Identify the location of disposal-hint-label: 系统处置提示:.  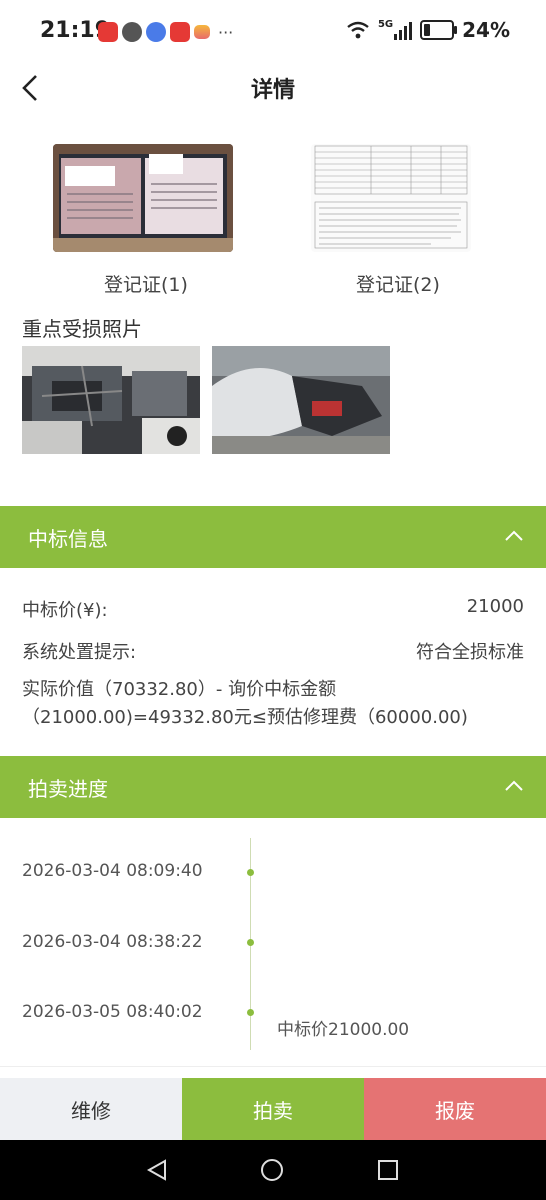
(79, 652).